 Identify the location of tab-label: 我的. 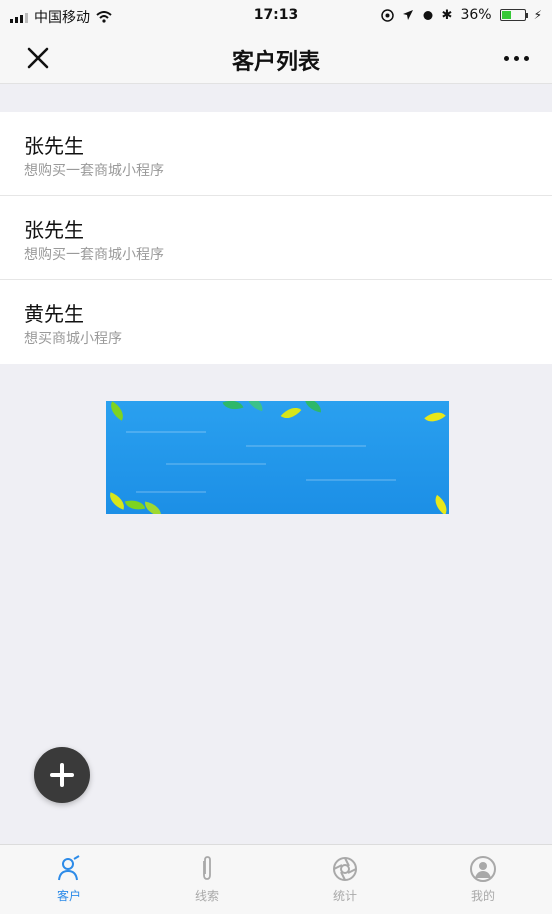
(482, 896).